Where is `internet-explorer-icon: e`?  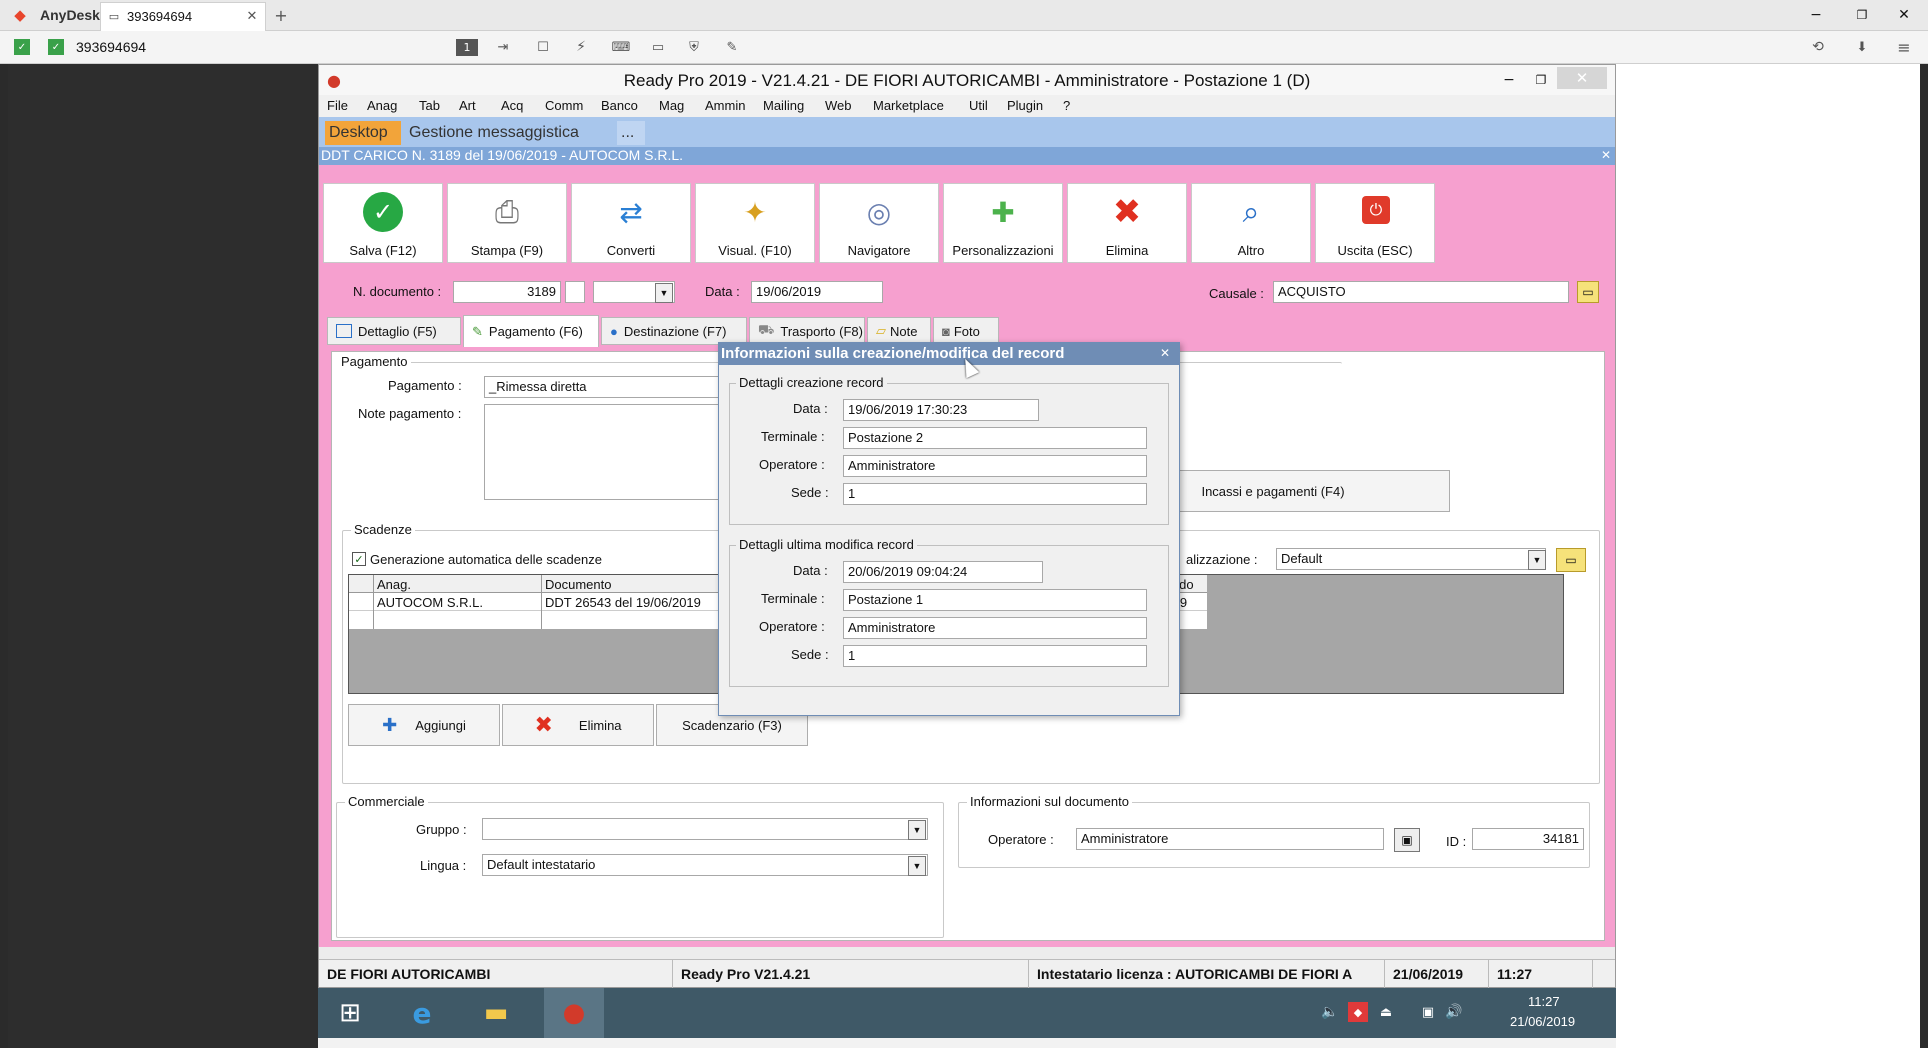
internet-explorer-icon: e is located at coordinates (422, 1013).